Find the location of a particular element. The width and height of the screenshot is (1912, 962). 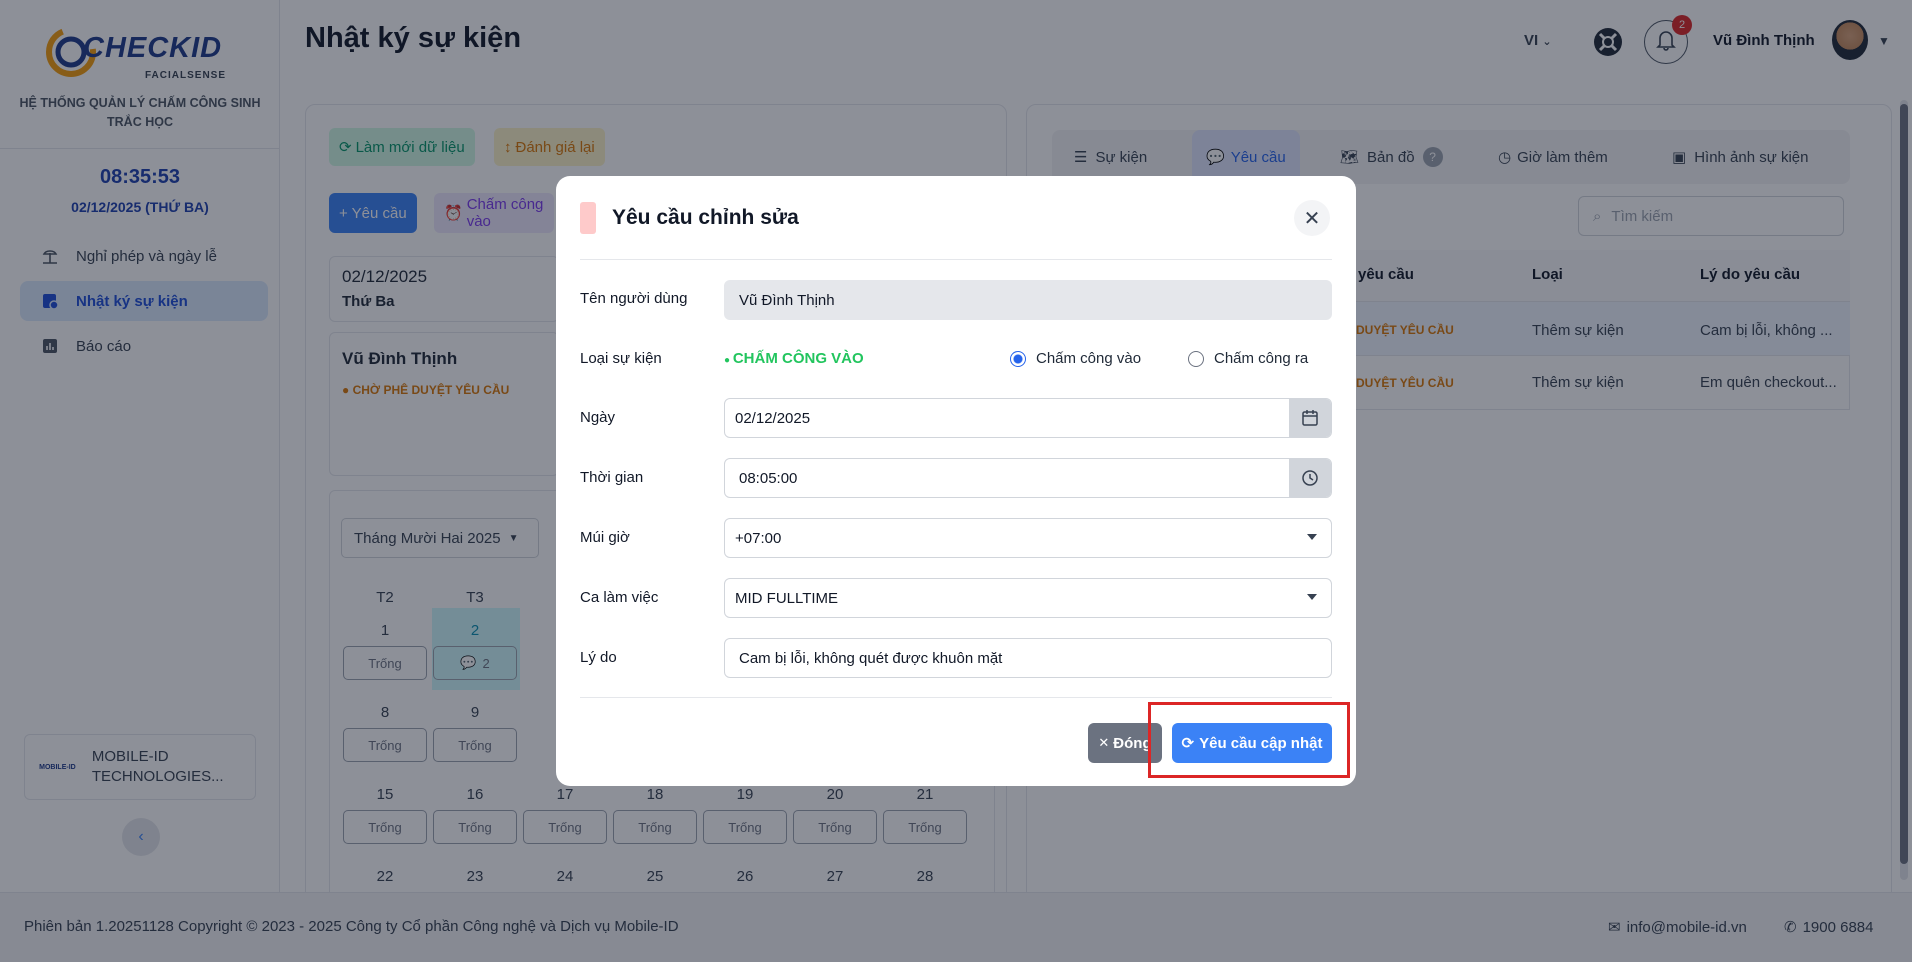

clock-icon is located at coordinates (1310, 478).